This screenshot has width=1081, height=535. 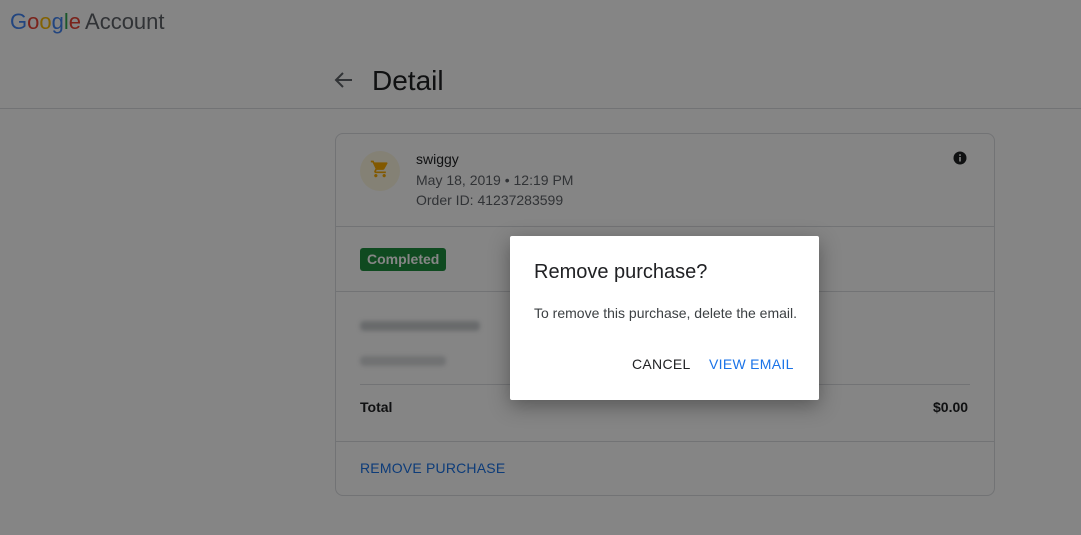 I want to click on cancel-button: CANCEL, so click(x=661, y=364).